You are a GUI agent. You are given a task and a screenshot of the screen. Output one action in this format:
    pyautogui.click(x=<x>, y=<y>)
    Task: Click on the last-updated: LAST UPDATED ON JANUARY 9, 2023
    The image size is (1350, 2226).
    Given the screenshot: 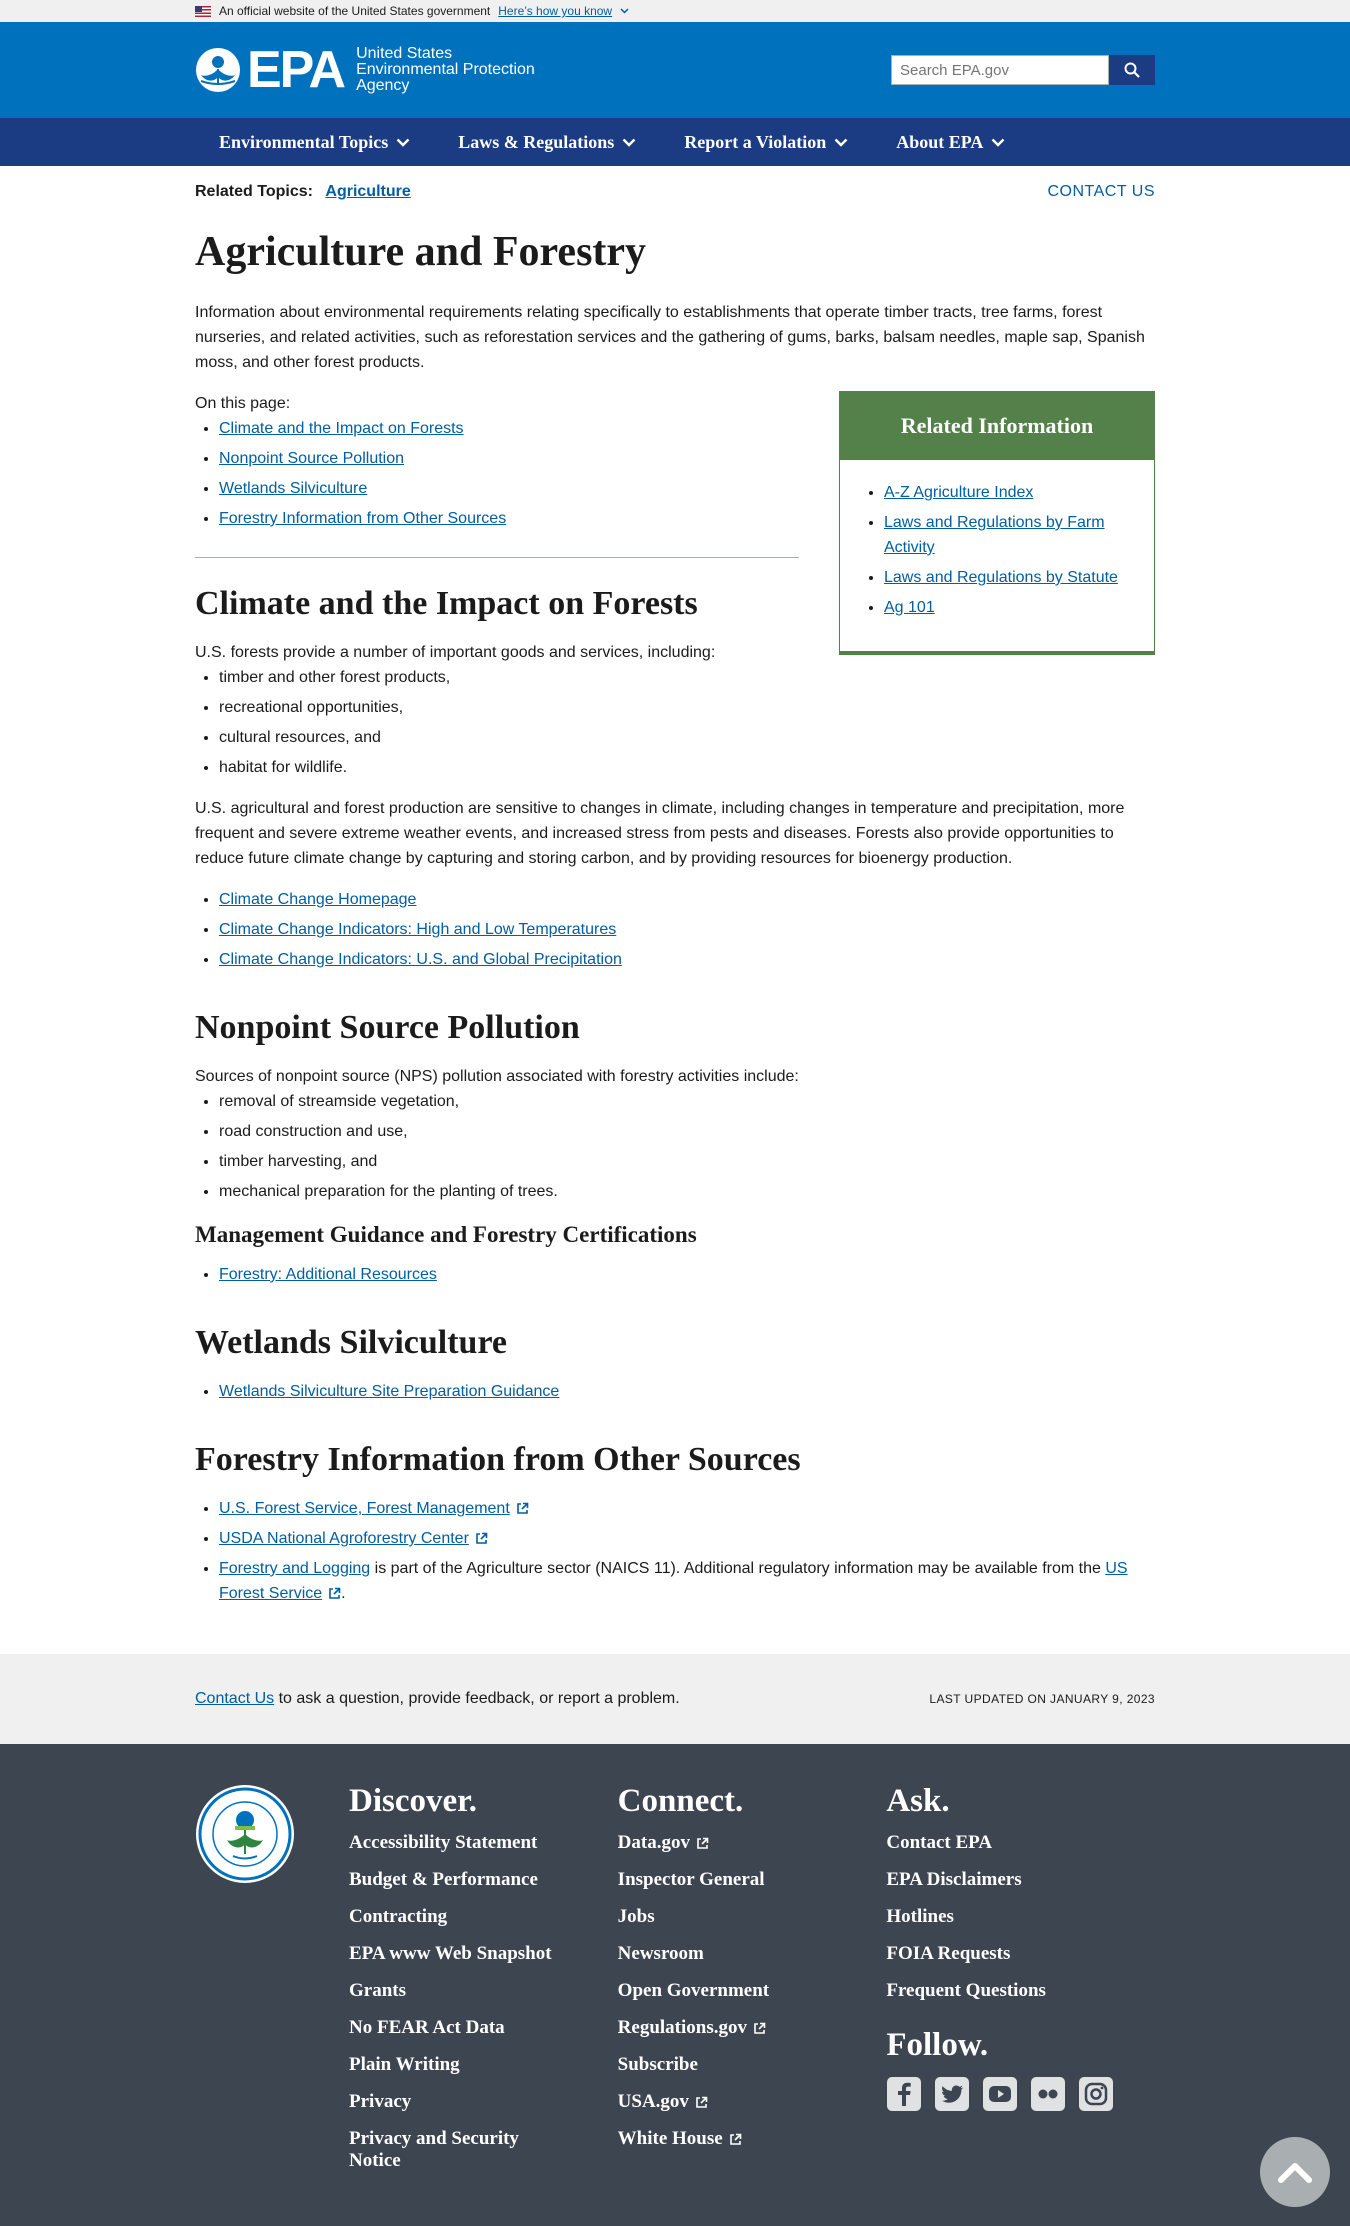 What is the action you would take?
    pyautogui.click(x=1042, y=1699)
    